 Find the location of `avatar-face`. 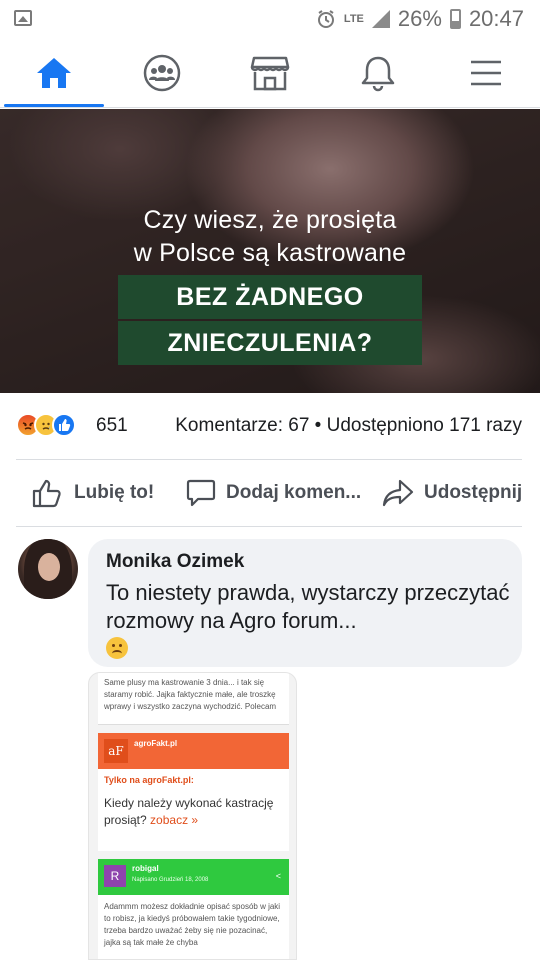

avatar-face is located at coordinates (49, 567).